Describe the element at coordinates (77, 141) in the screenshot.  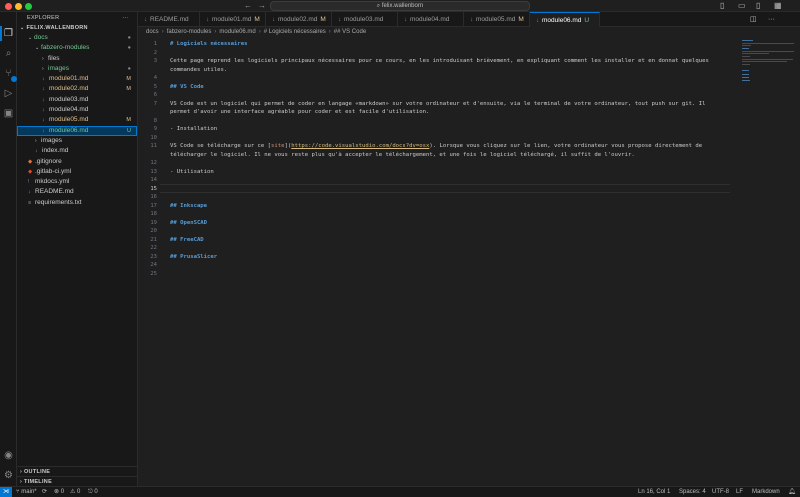
I see `tree-item: › images` at that location.